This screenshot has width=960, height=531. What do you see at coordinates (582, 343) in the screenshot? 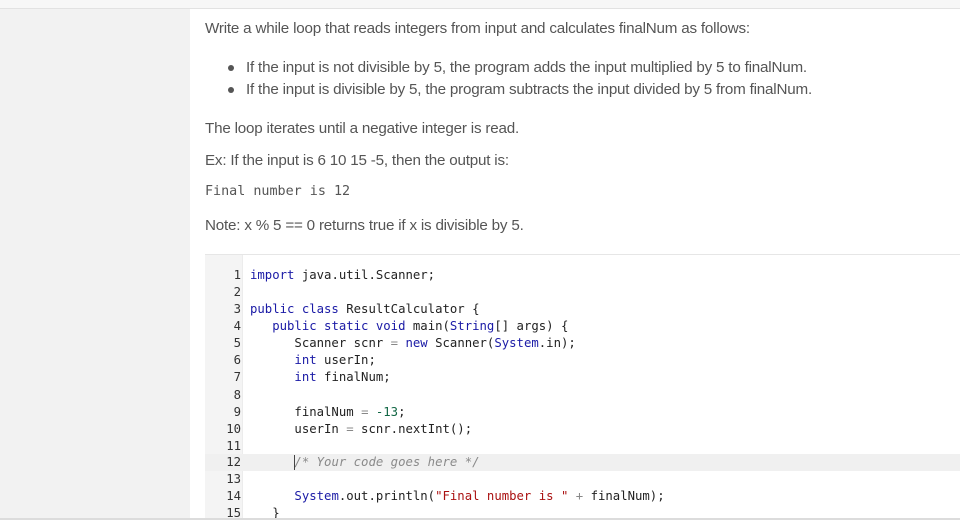
I see `code-line: 5 Scanner scnr = new Scanner(System.in);` at bounding box center [582, 343].